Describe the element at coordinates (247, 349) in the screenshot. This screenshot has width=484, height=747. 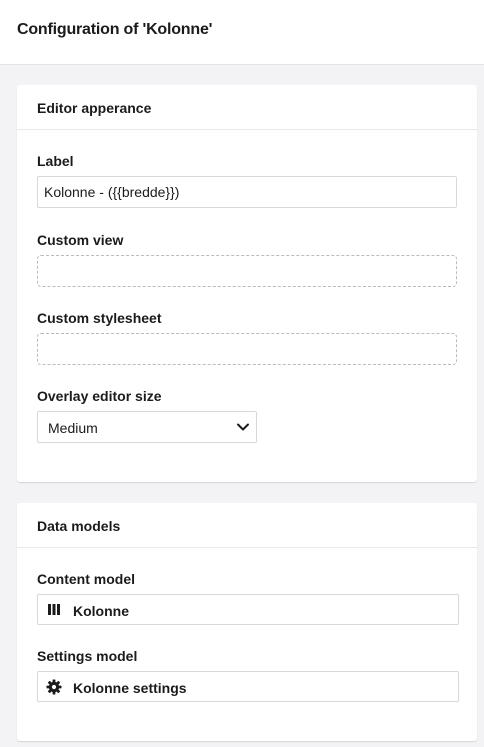
I see `custom-stylesheet-picker` at that location.